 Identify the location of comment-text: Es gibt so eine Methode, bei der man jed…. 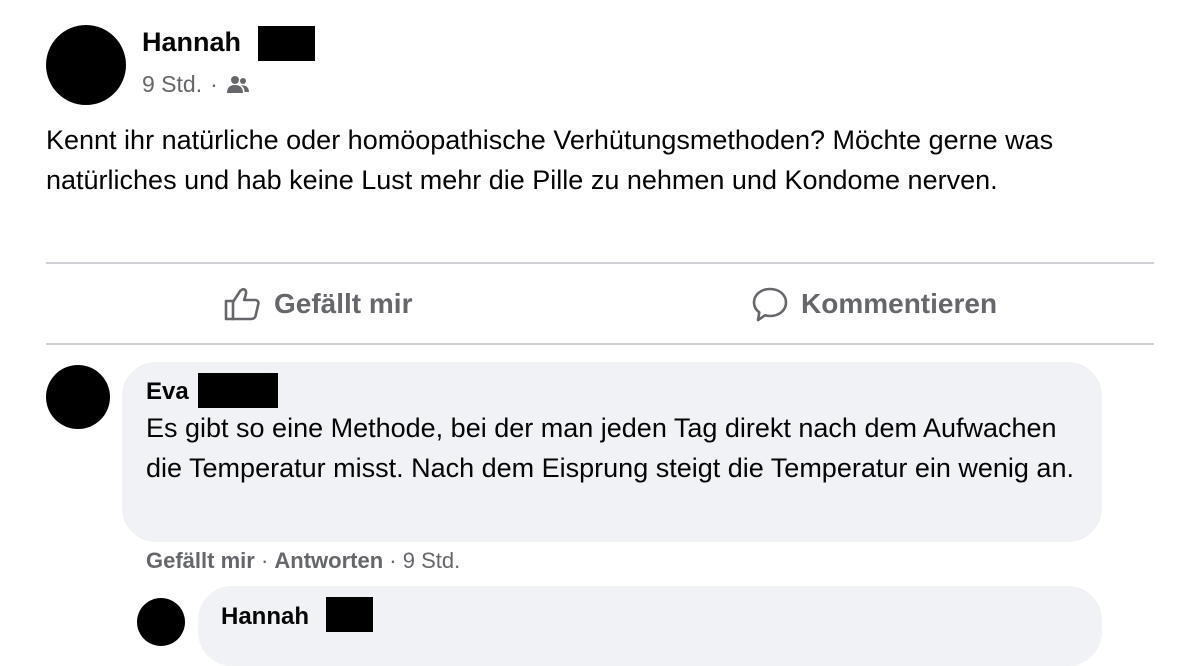
(610, 448).